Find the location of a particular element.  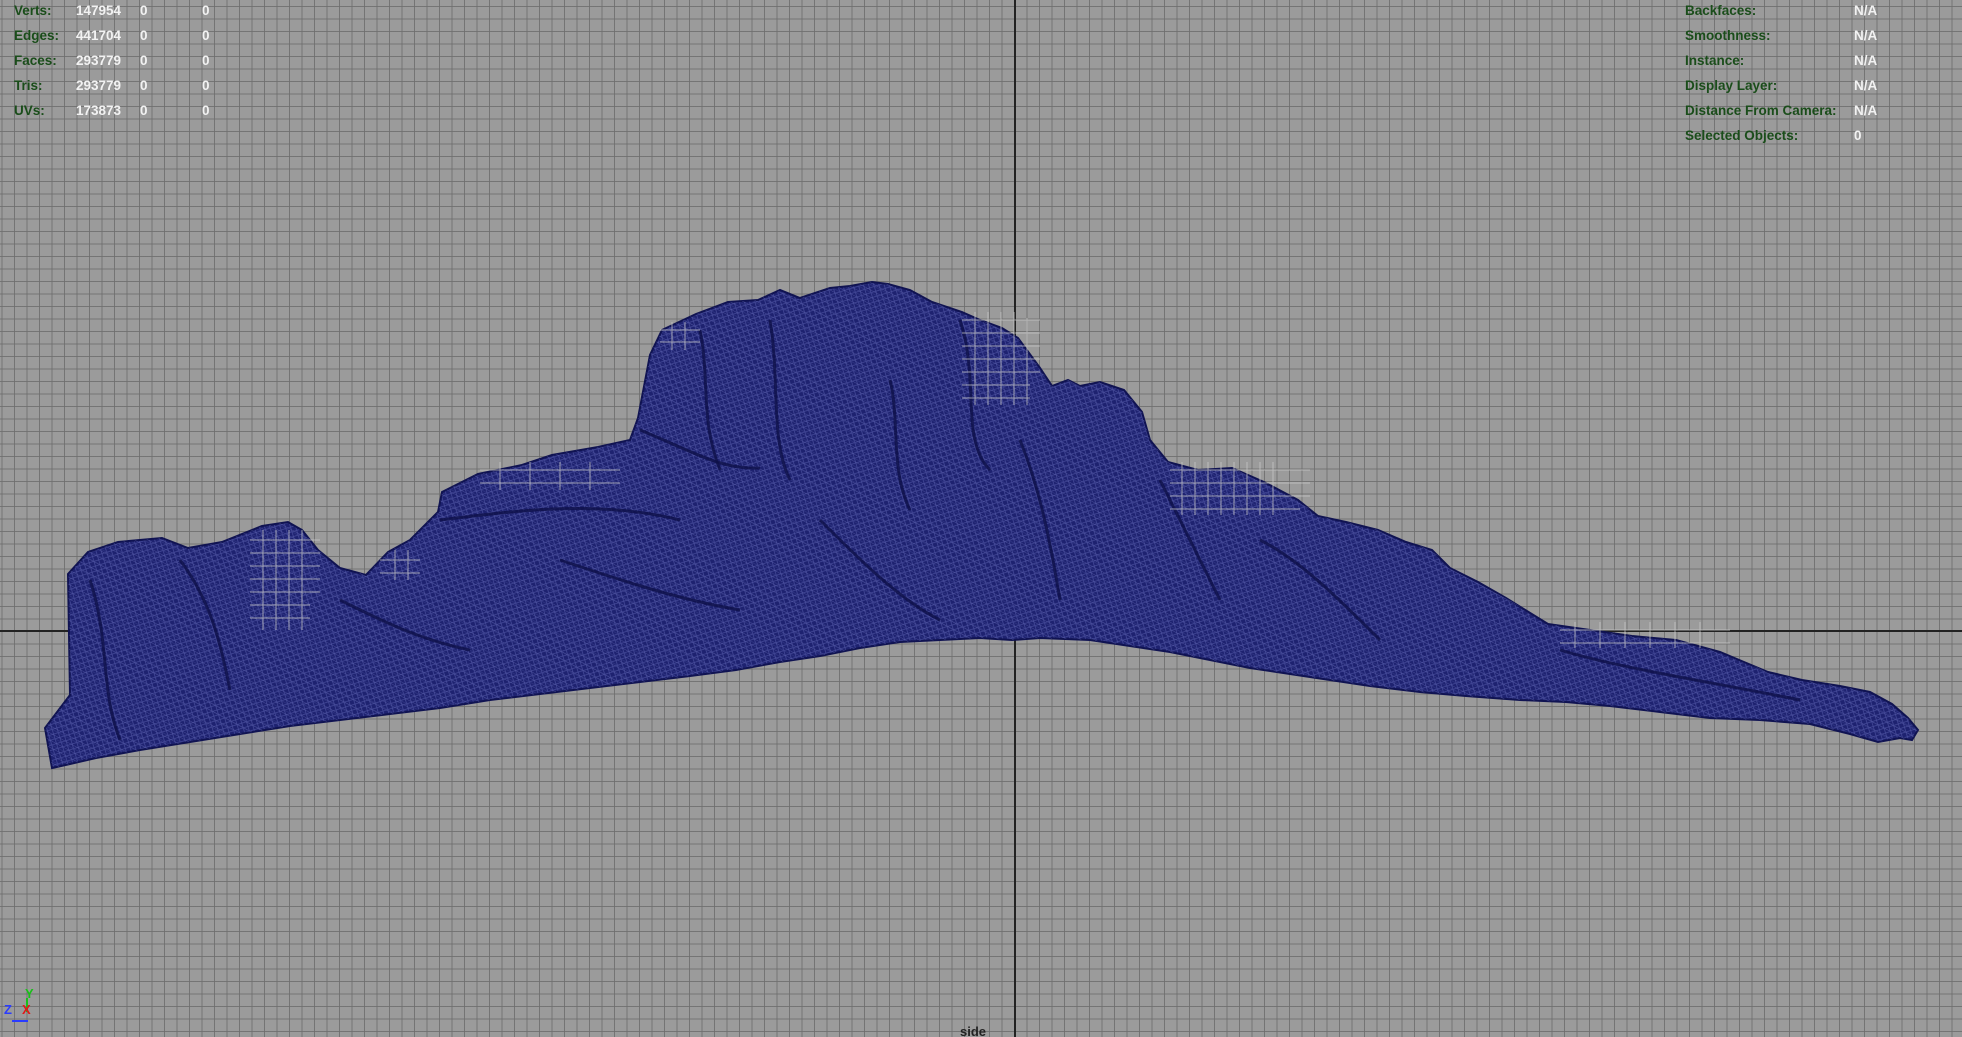

info-row-smoothness: Smoothness: N/A is located at coordinates (1815, 35).